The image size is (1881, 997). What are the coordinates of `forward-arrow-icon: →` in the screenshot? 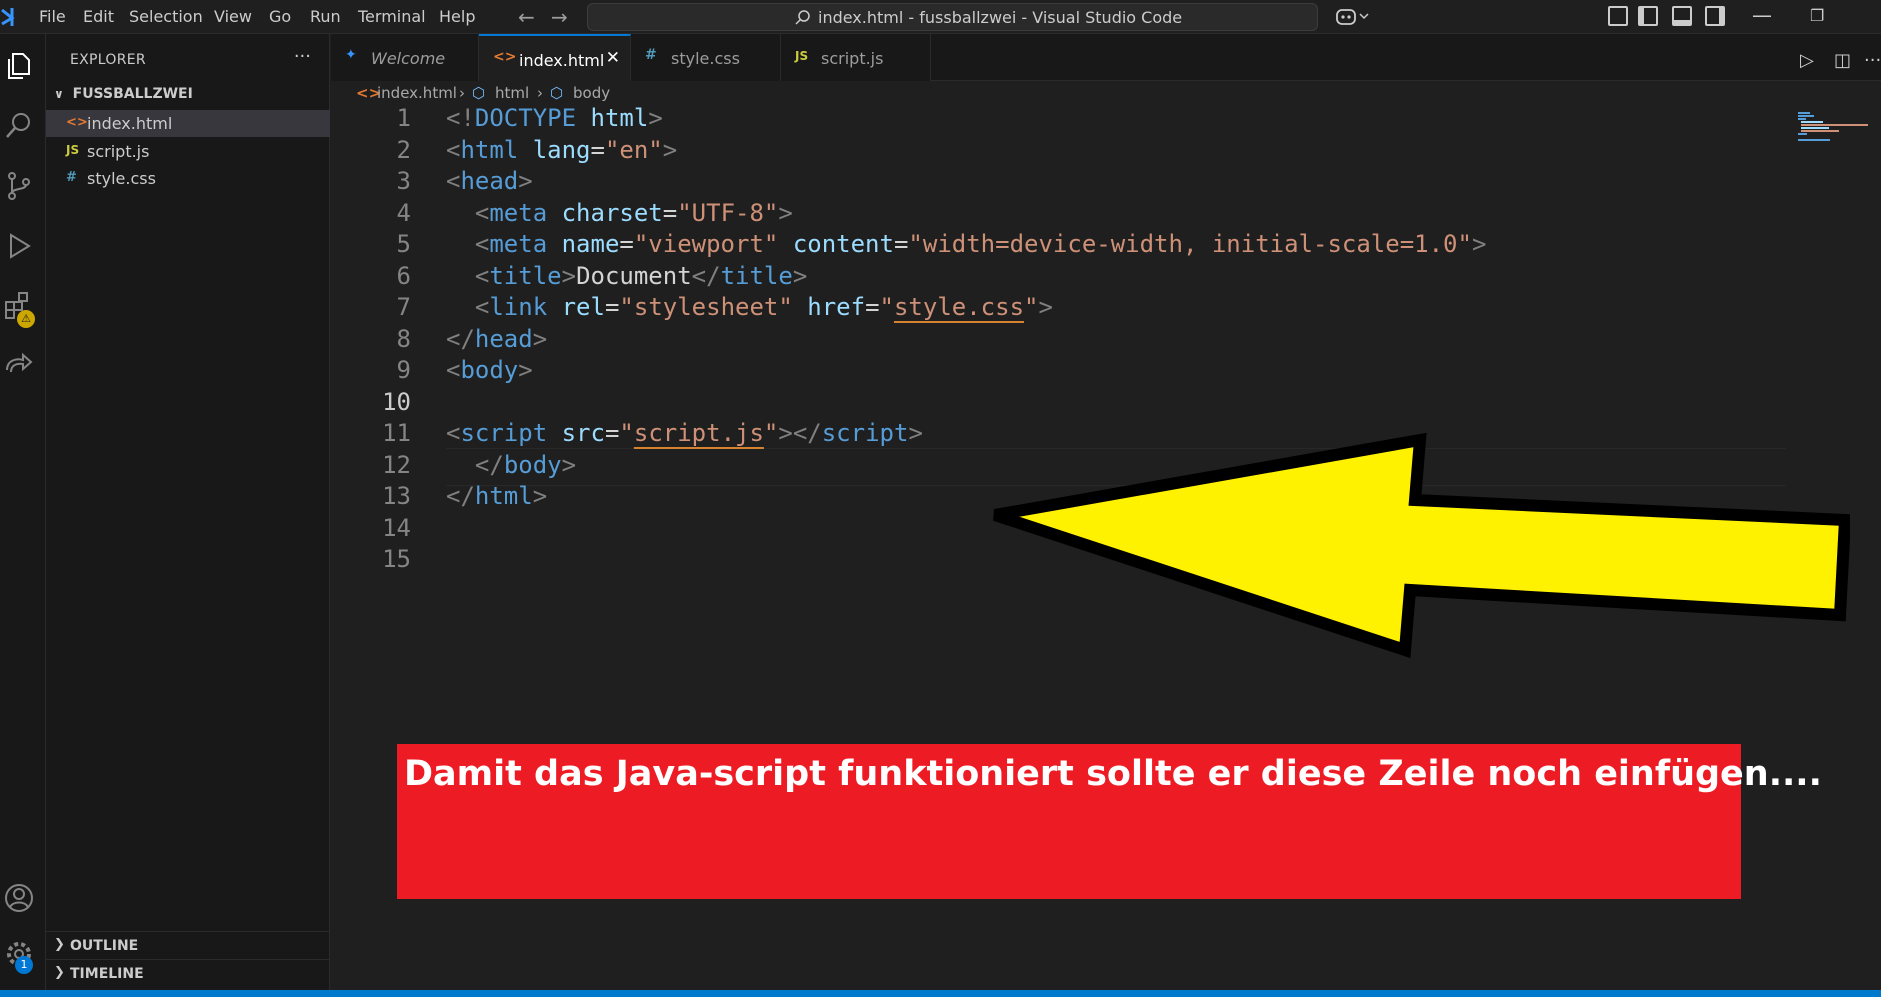 It's located at (559, 17).